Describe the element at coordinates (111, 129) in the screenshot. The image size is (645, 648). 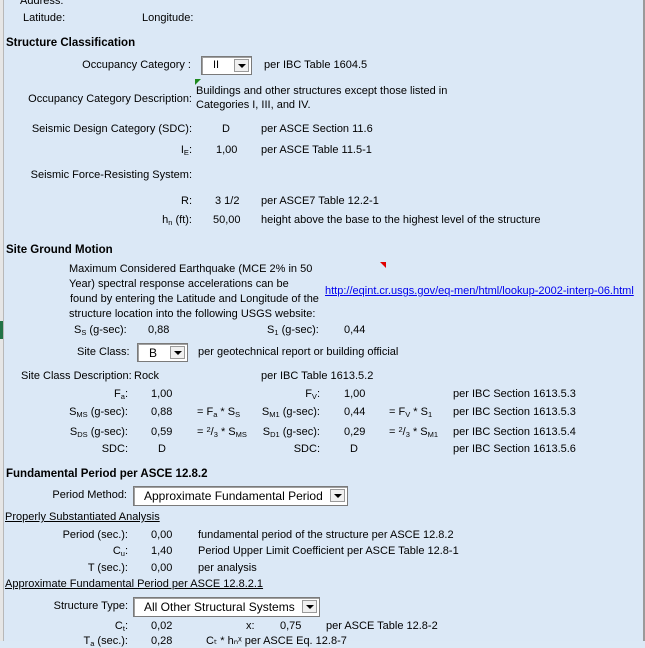
I see `sdc-label: Seismic Design Category (SDC):` at that location.